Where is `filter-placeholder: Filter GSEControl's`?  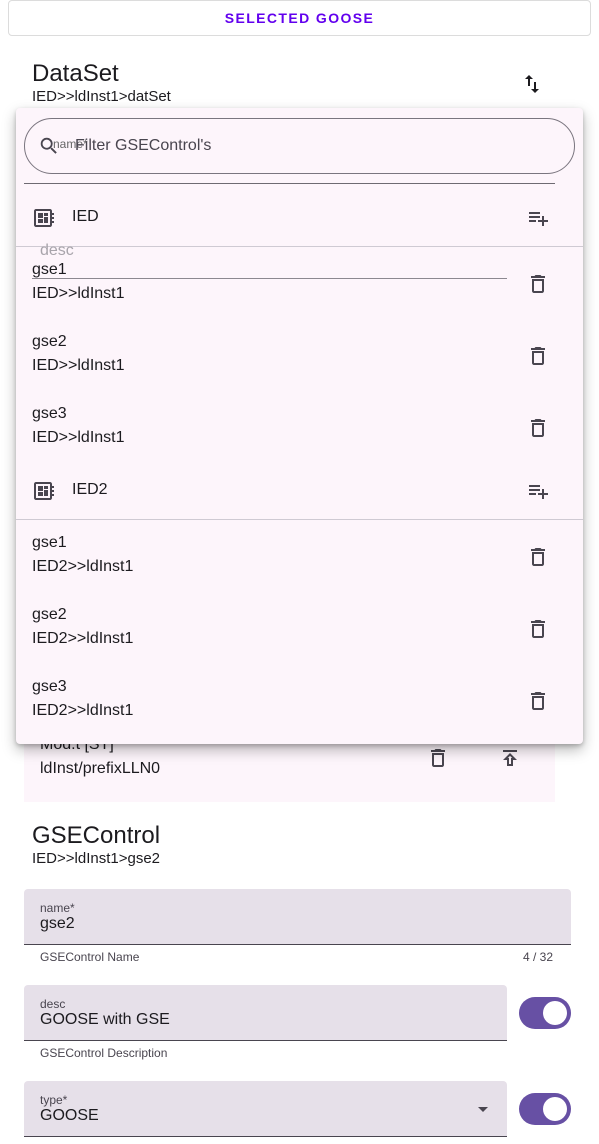
filter-placeholder: Filter GSEControl's is located at coordinates (143, 145).